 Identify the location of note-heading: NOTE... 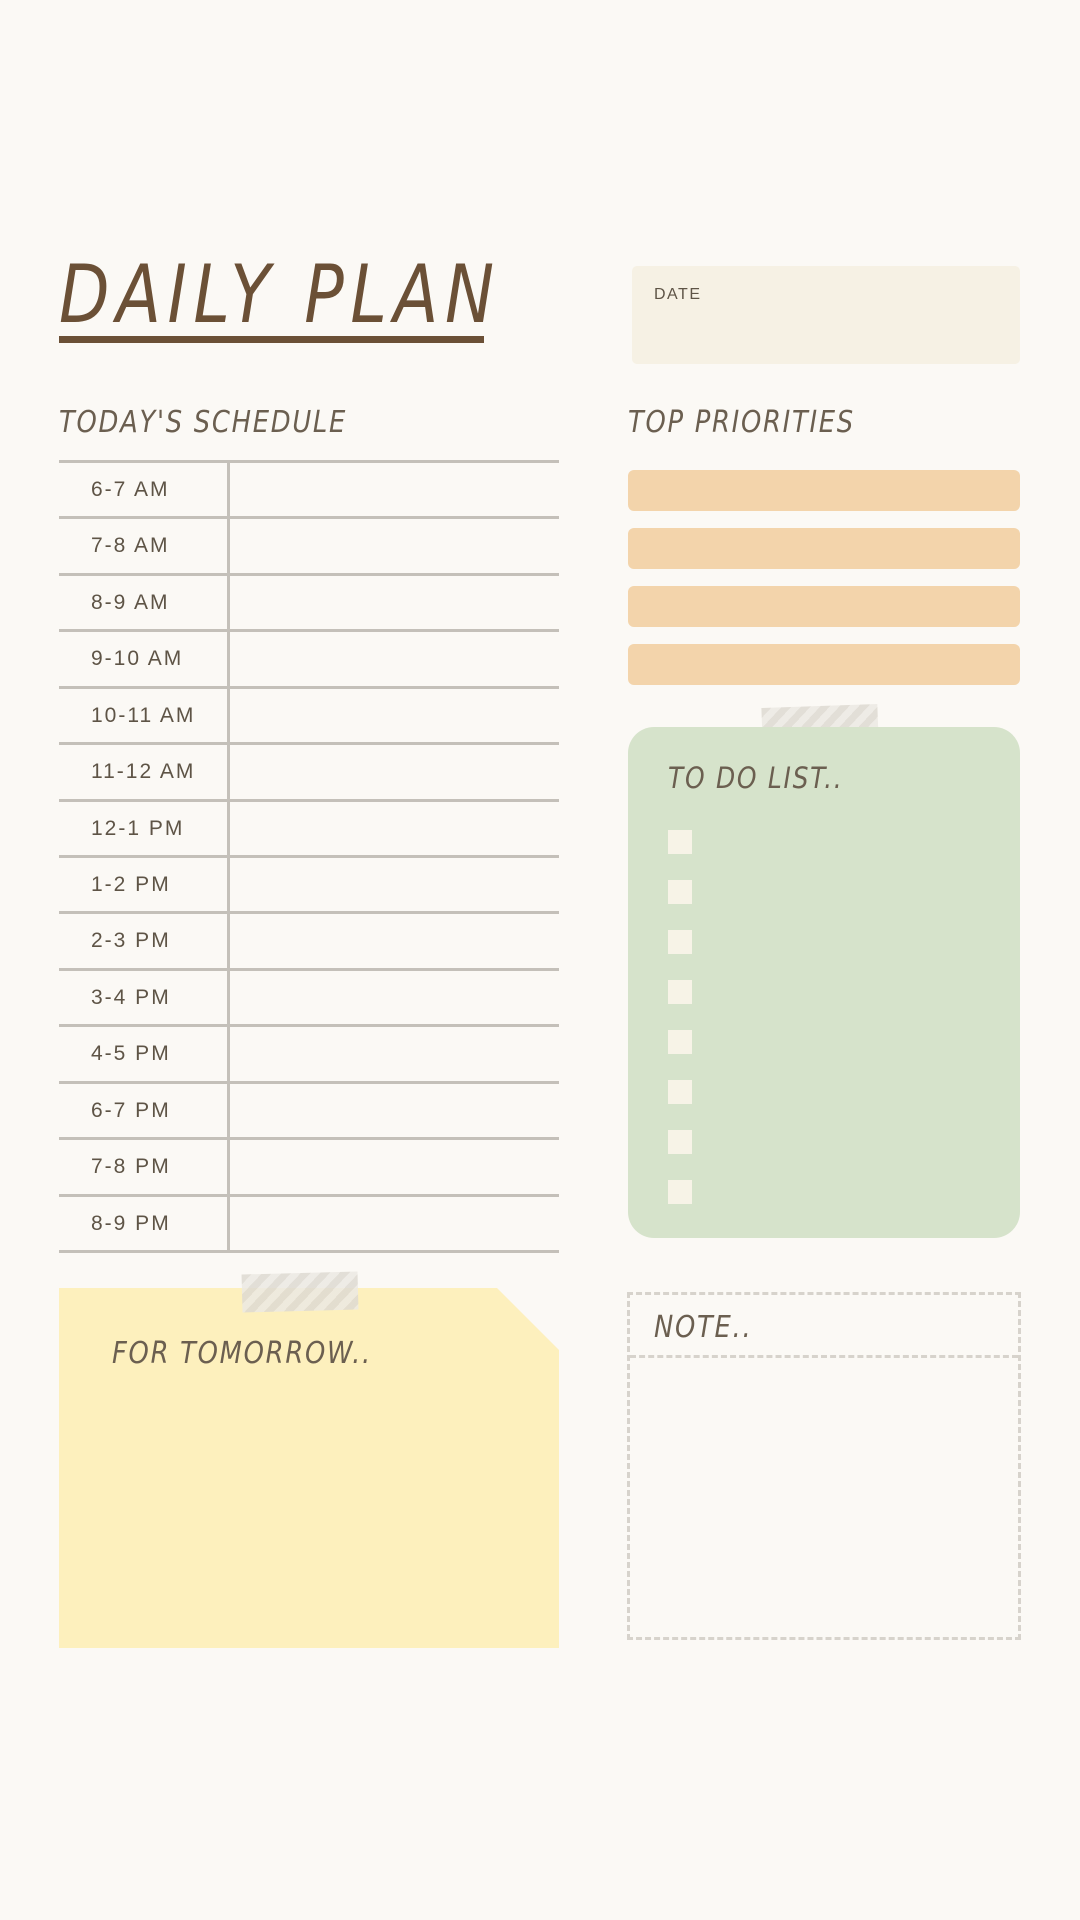
(703, 1327).